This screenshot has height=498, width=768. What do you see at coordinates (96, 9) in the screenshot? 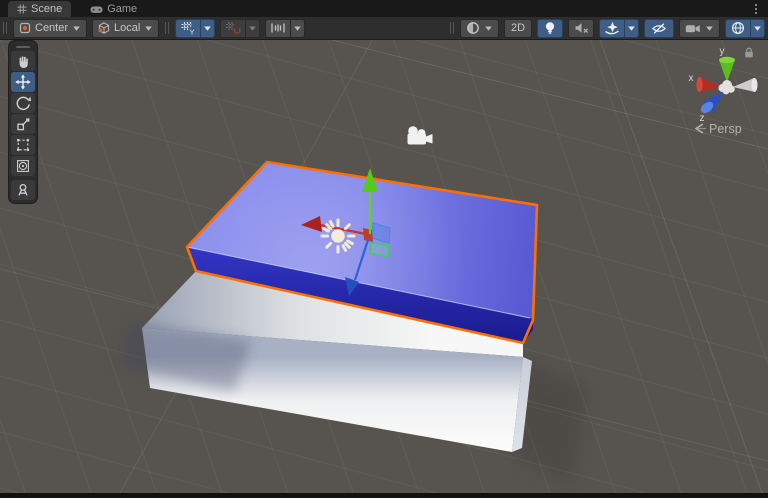
I see `gamepad-icon` at bounding box center [96, 9].